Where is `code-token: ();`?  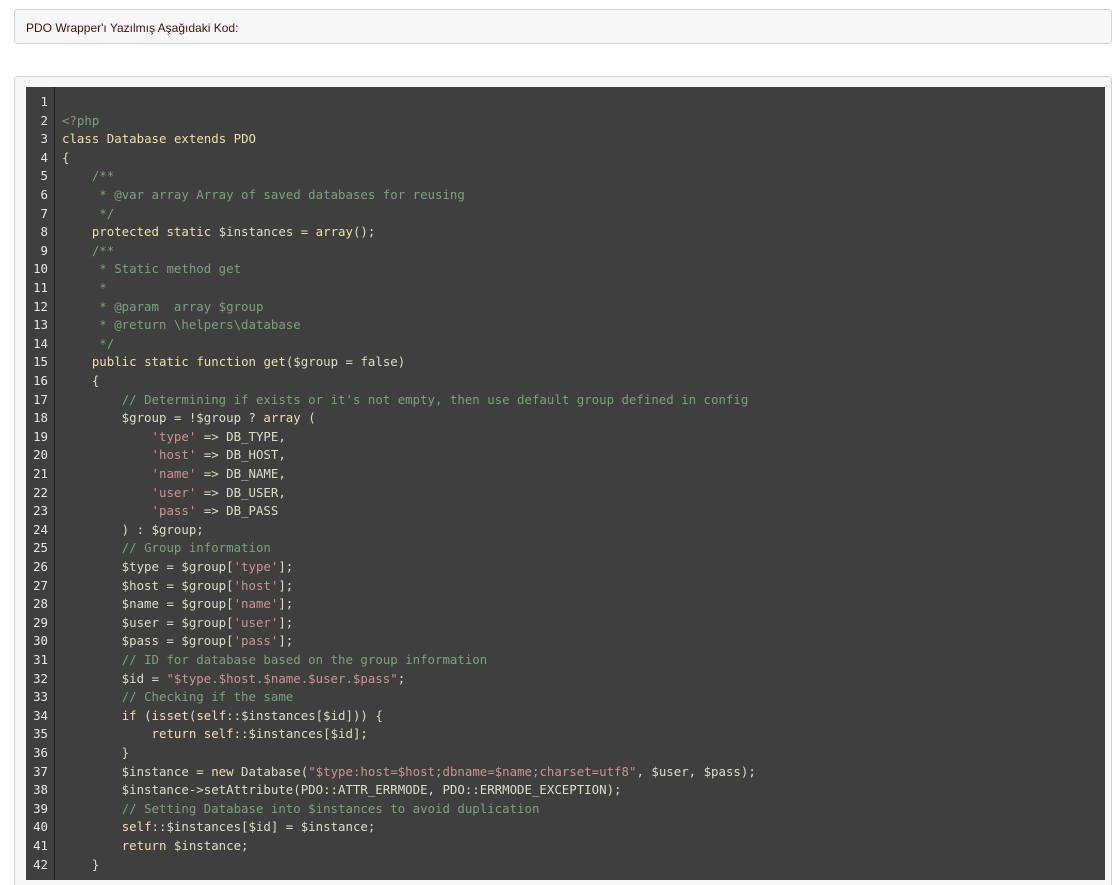
code-token: (); is located at coordinates (364, 232).